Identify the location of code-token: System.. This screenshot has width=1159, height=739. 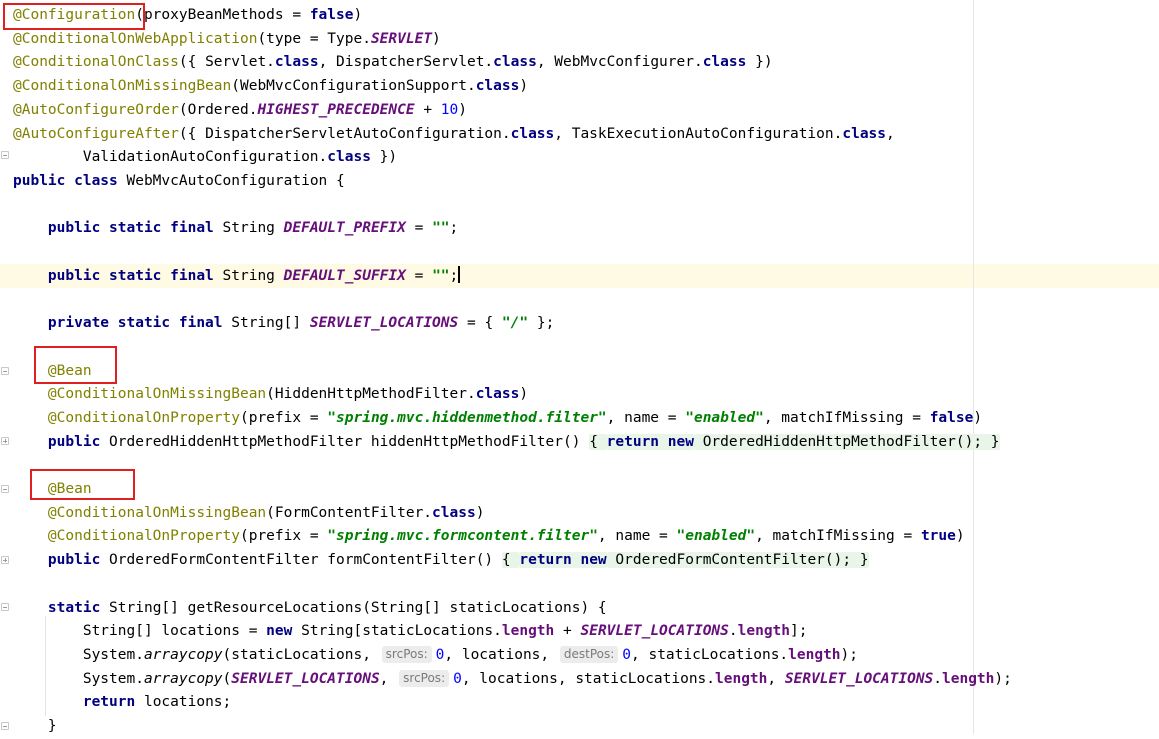
(78, 654).